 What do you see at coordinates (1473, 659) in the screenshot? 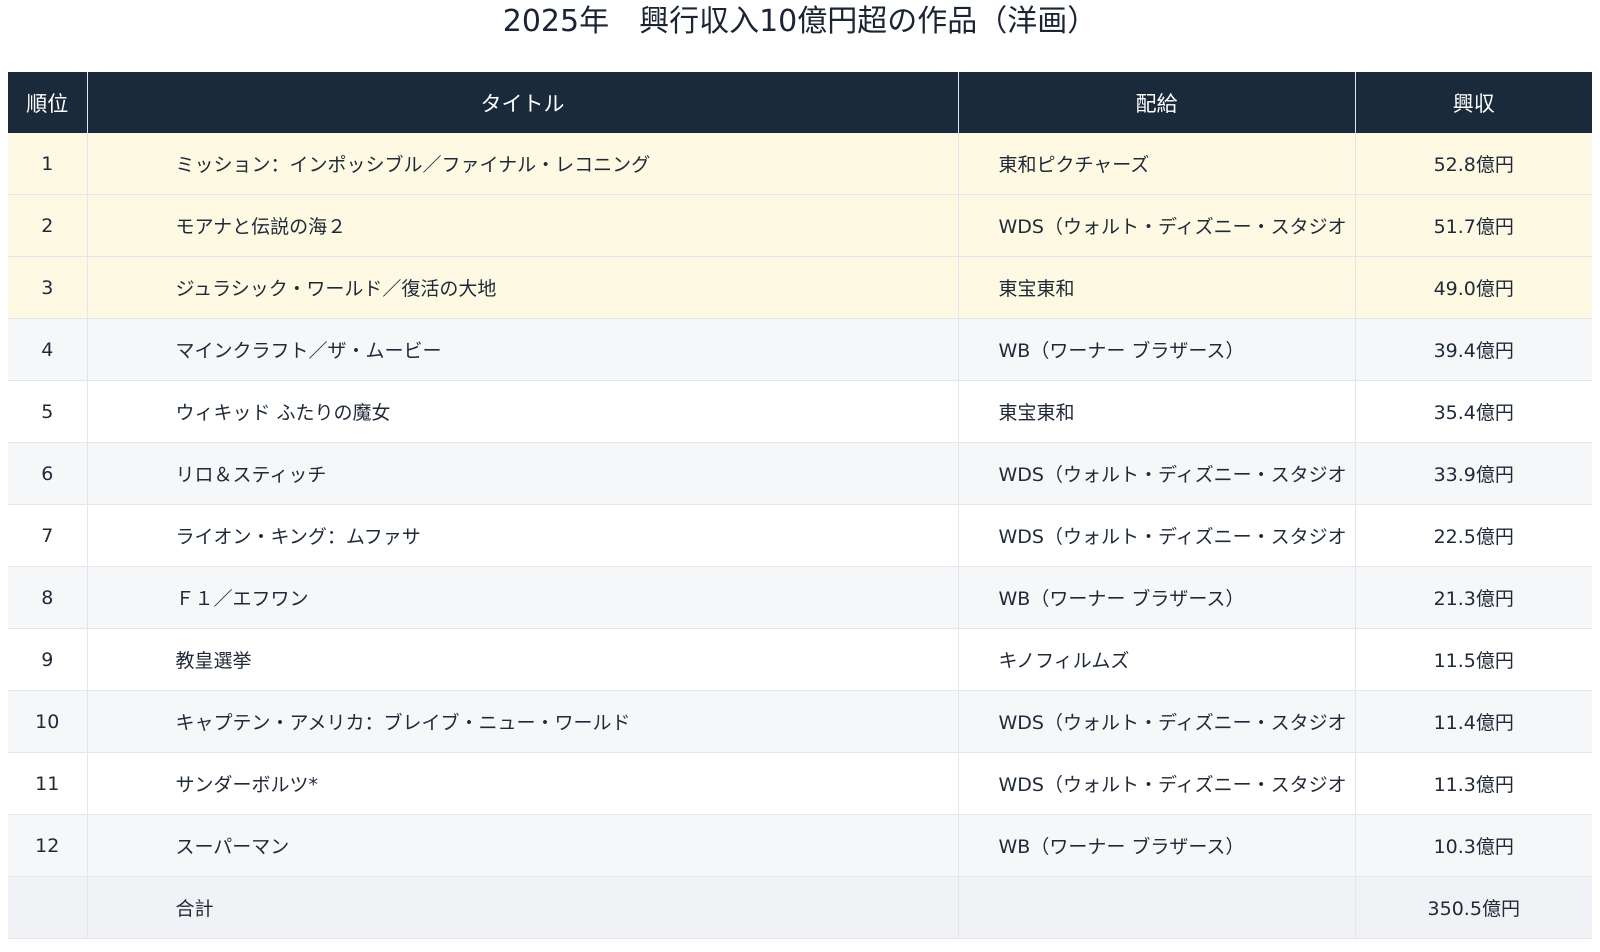
I see `cell-revenue: 11.5億円` at bounding box center [1473, 659].